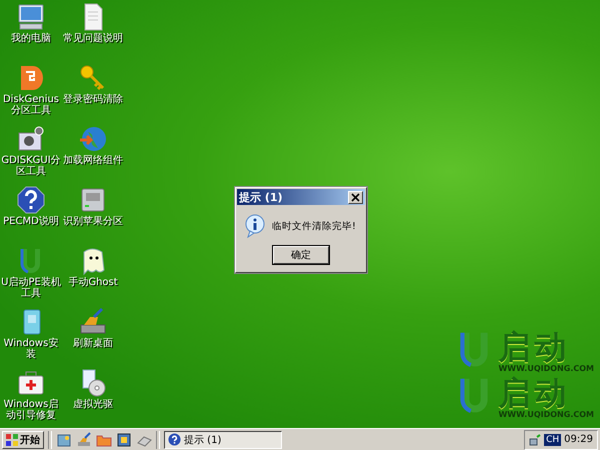 Image resolution: width=600 pixels, height=450 pixels. I want to click on desktop-icon-label: 虚拟光驱, so click(93, 404).